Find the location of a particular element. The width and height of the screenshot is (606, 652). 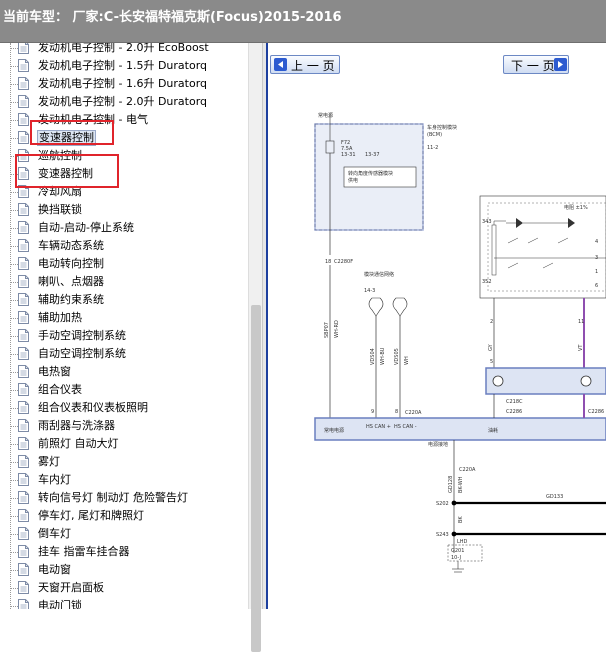

fuse-pins-left: 13-31 is located at coordinates (348, 155).